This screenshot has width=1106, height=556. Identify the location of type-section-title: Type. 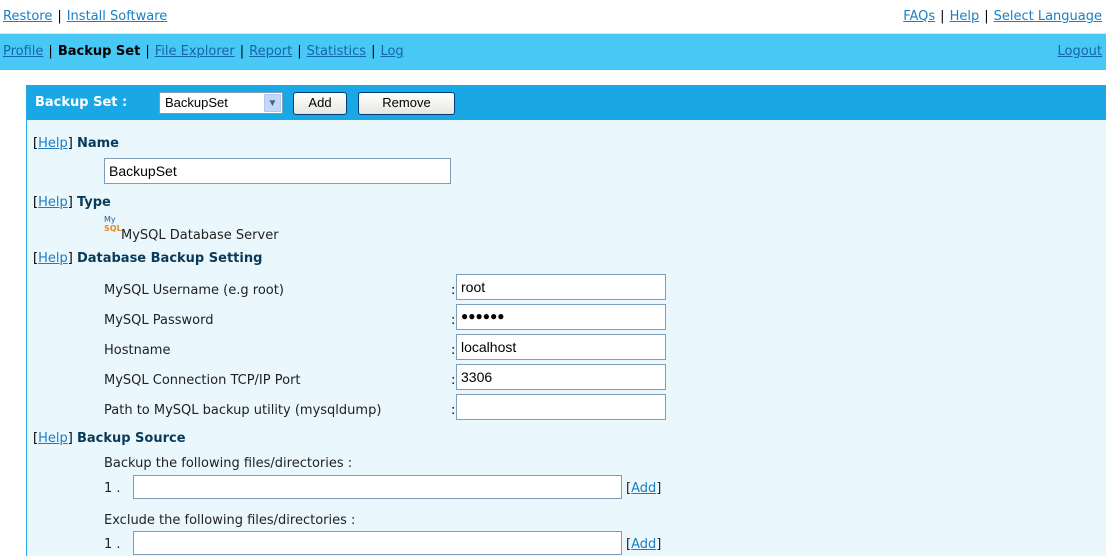
(93, 202).